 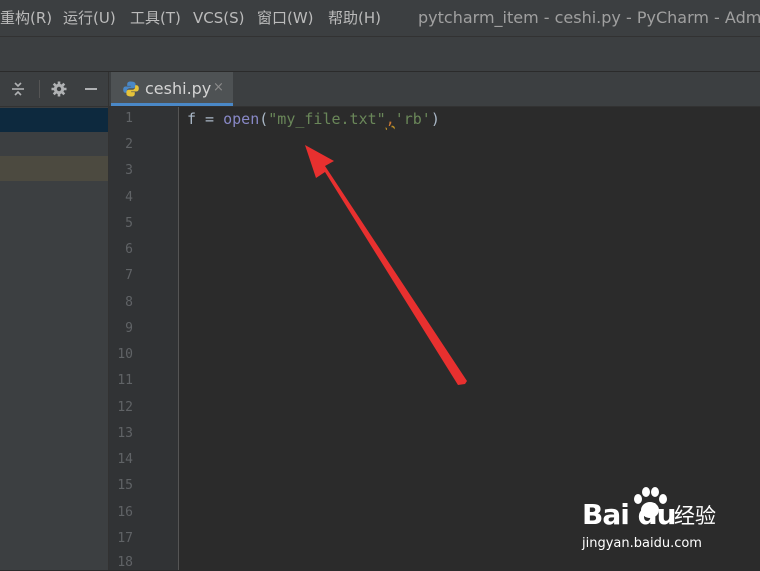 What do you see at coordinates (695, 516) in the screenshot?
I see `jingyan-text: 经验` at bounding box center [695, 516].